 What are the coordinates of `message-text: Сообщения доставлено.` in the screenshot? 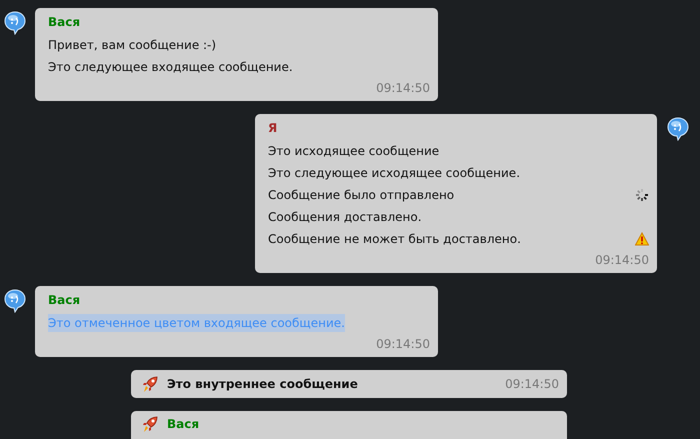 It's located at (345, 217).